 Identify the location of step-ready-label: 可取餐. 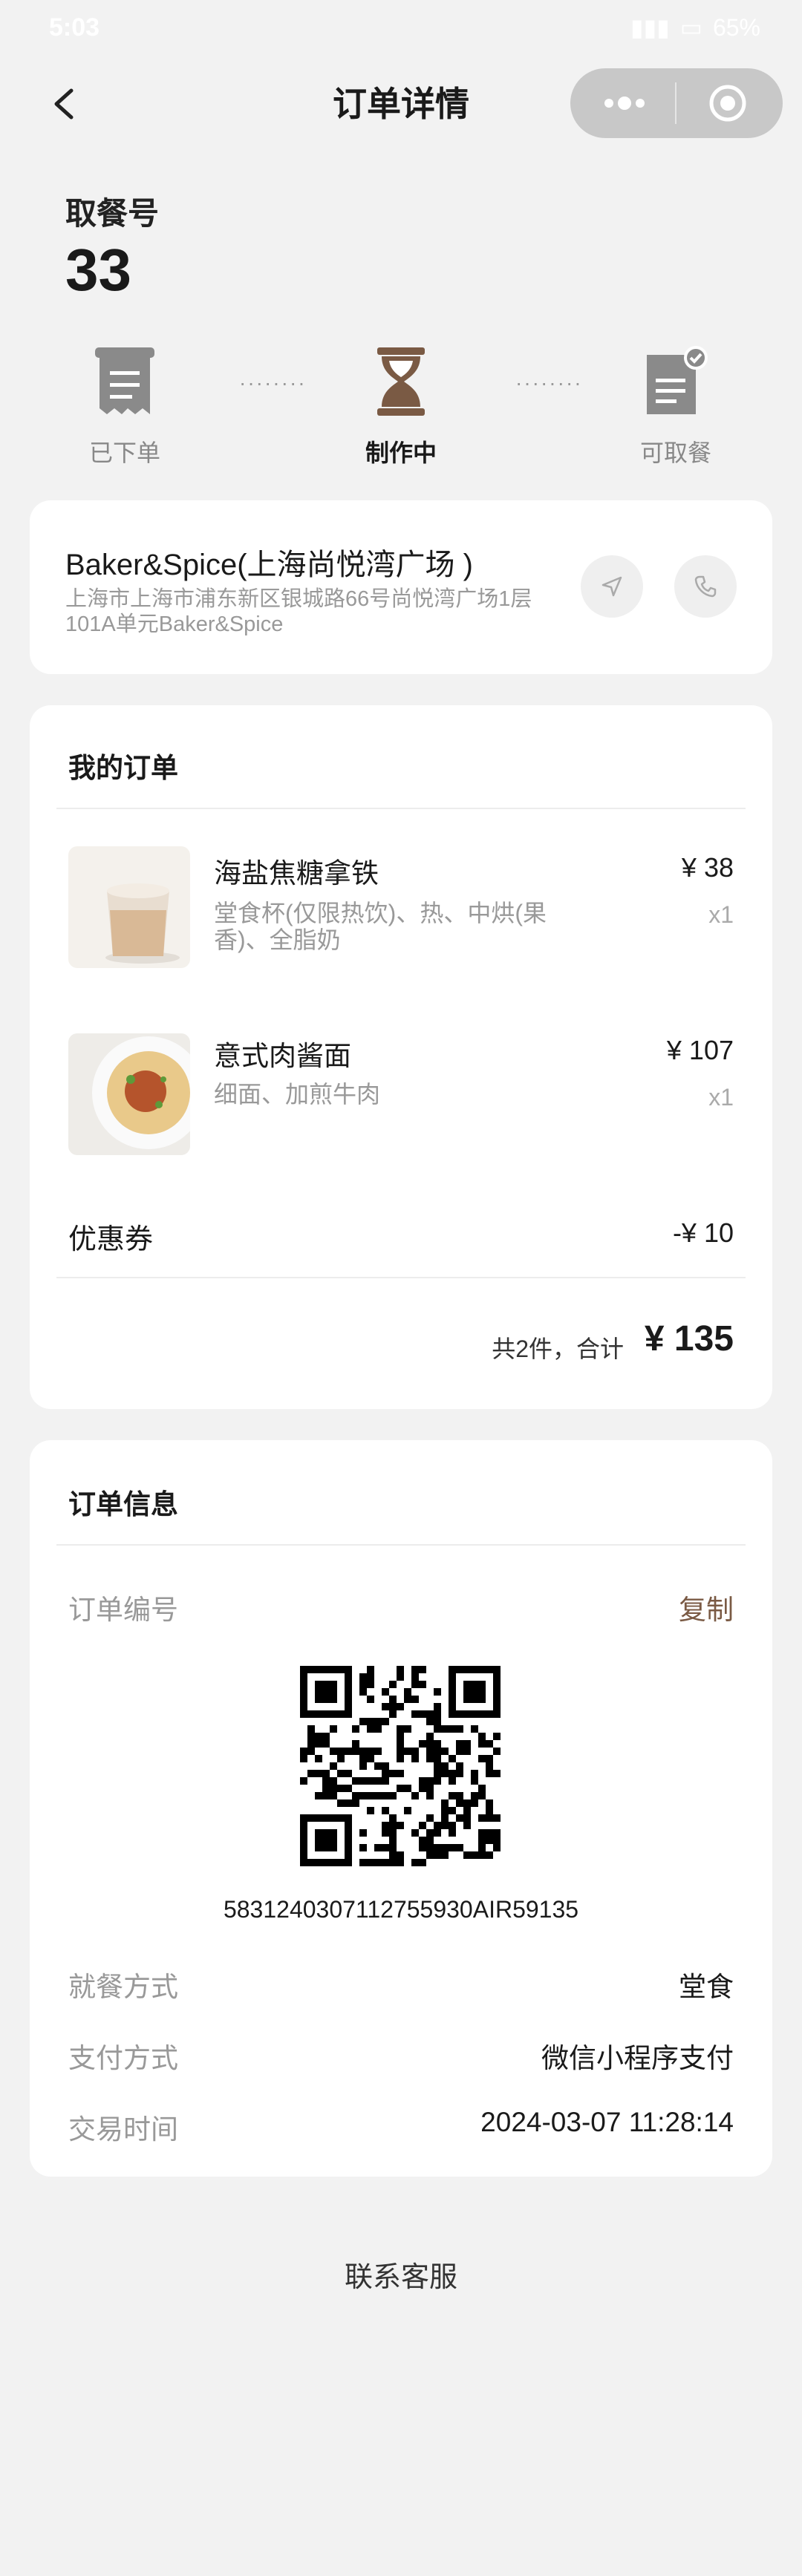
(675, 452).